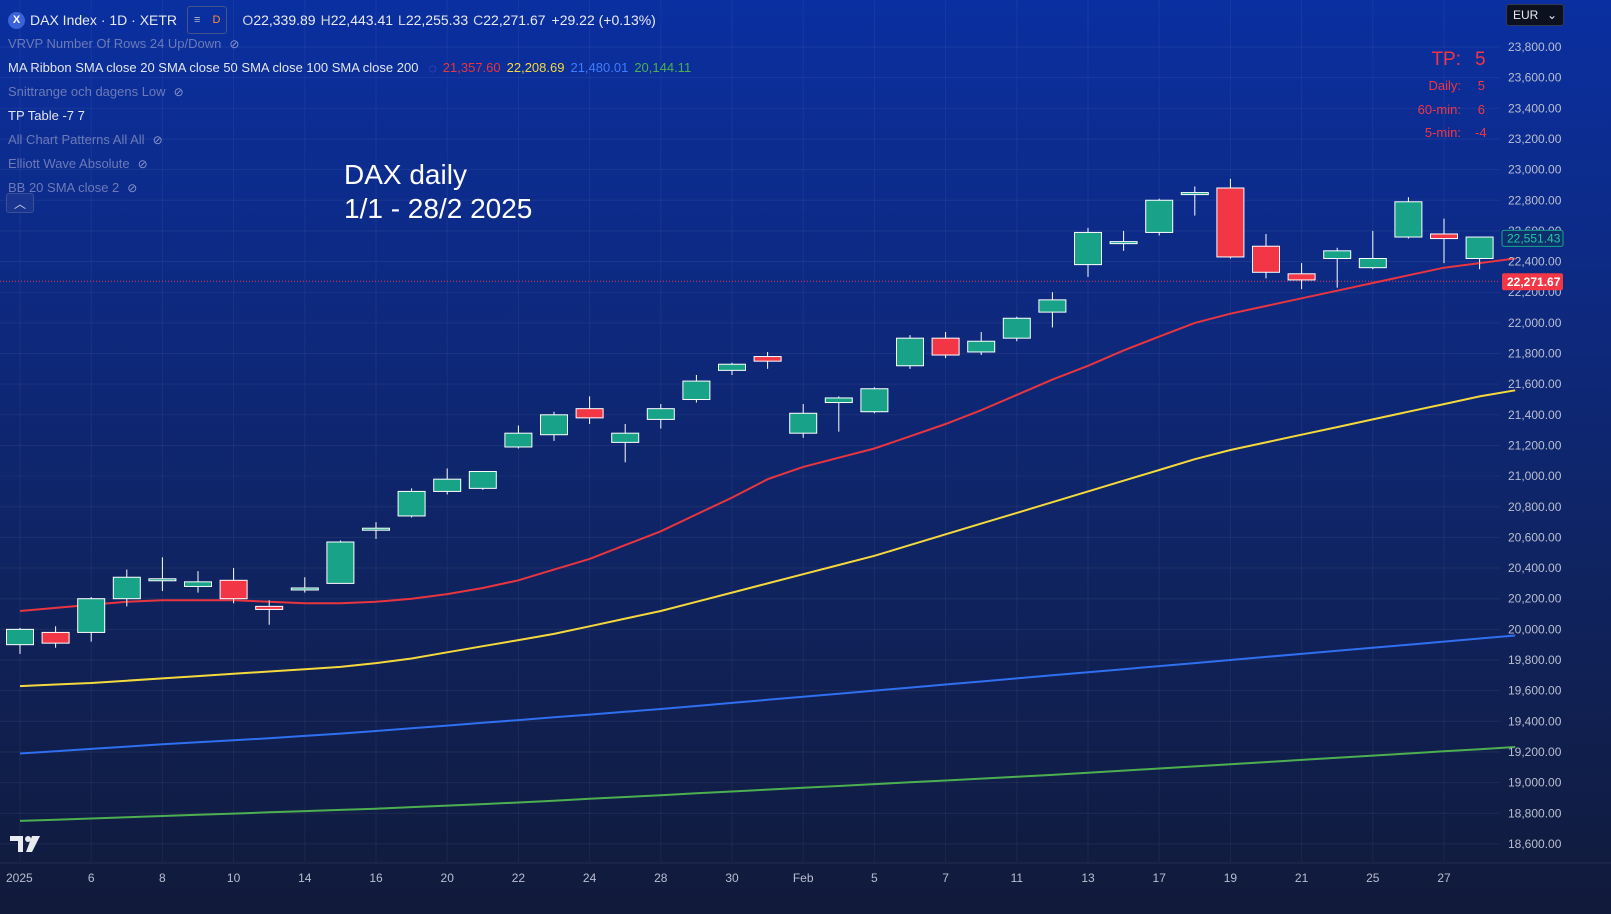 The image size is (1611, 914). Describe the element at coordinates (438, 208) in the screenshot. I see `annotation-line-2: 1/1 - 28/2 2025` at that location.